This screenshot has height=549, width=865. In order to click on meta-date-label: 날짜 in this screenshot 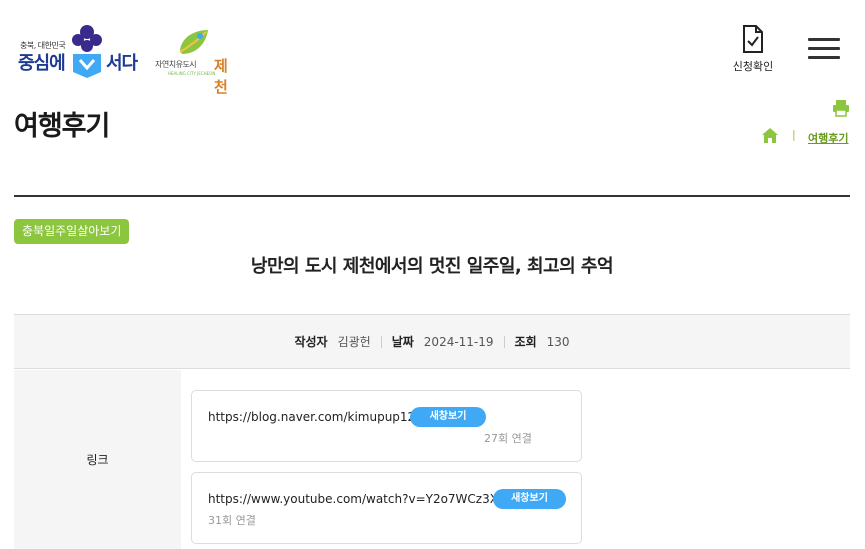, I will do `click(402, 342)`.